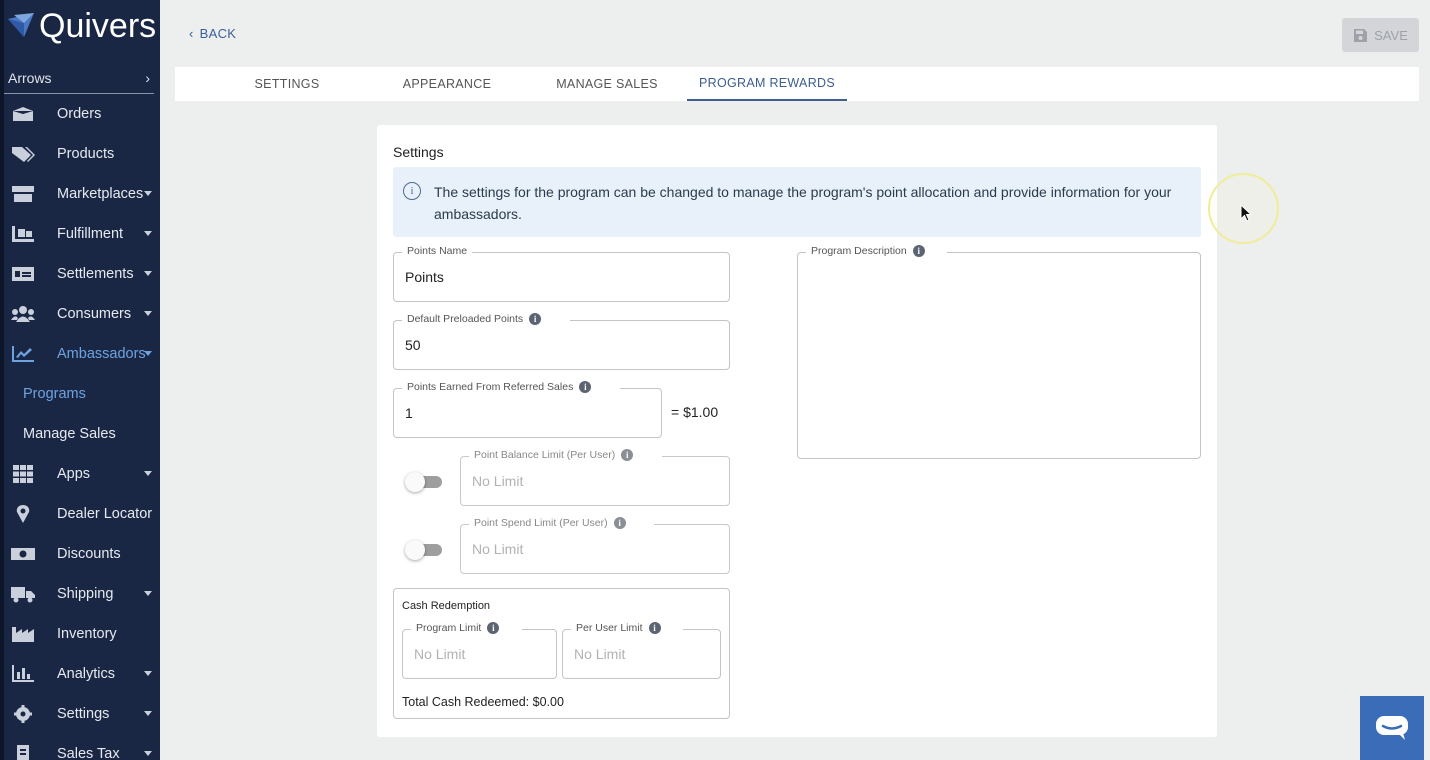 The image size is (1430, 760). What do you see at coordinates (561, 273) in the screenshot?
I see `points-name-field: Points Name Points` at bounding box center [561, 273].